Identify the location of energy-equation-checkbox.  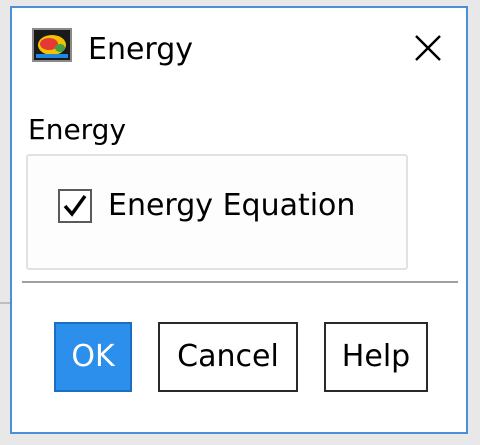
(75, 206).